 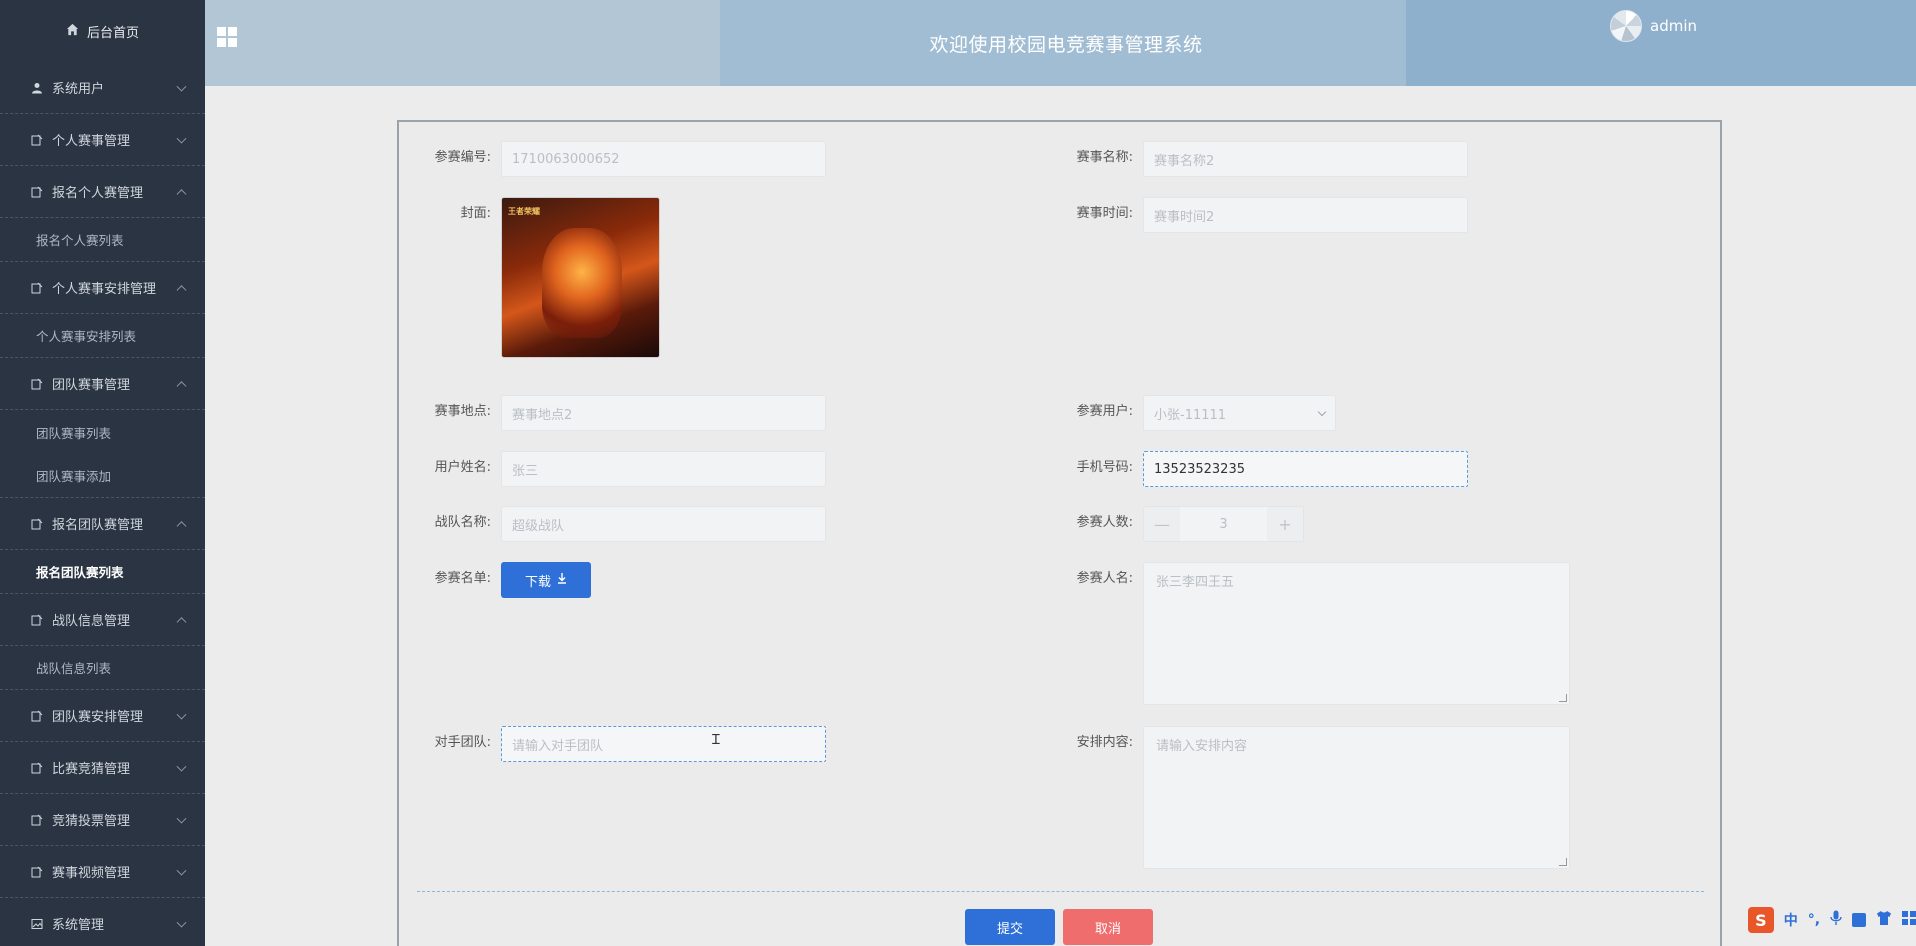 What do you see at coordinates (1814, 920) in the screenshot?
I see `ime-punct: °,` at bounding box center [1814, 920].